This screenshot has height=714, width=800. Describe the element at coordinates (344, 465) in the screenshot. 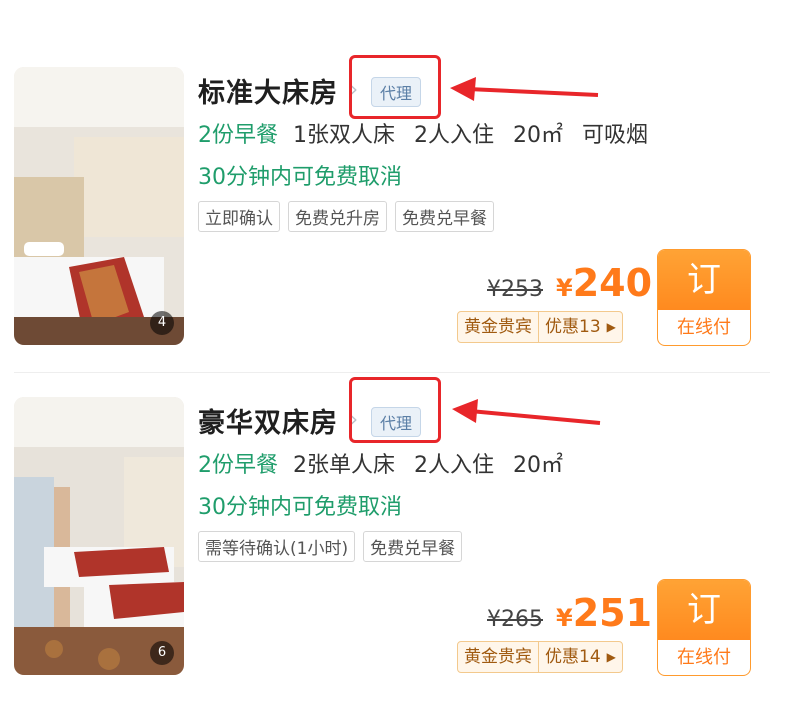

I see `bed-info: 2张单人床` at that location.